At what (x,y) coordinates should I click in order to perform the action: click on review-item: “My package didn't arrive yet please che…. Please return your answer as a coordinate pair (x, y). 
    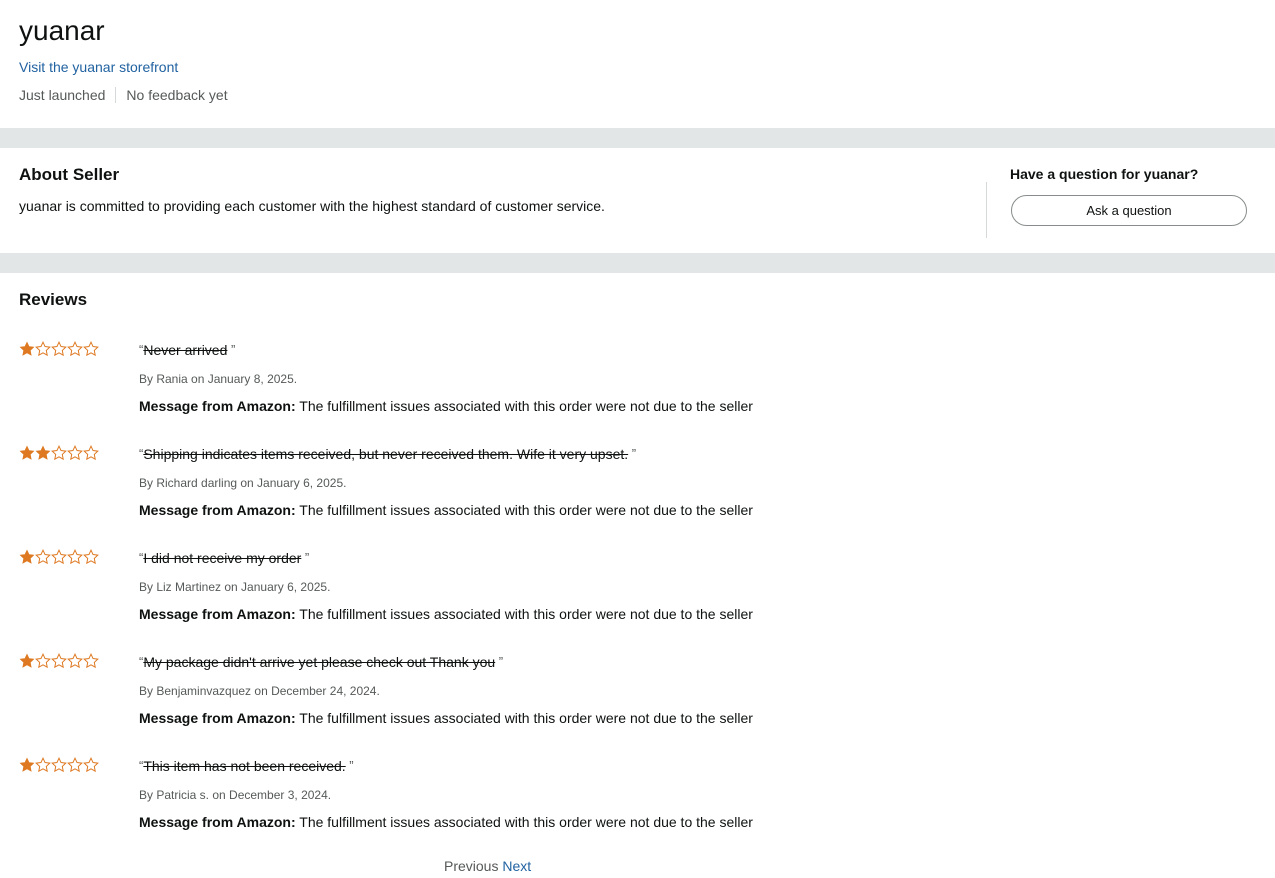
    Looking at the image, I should click on (637, 703).